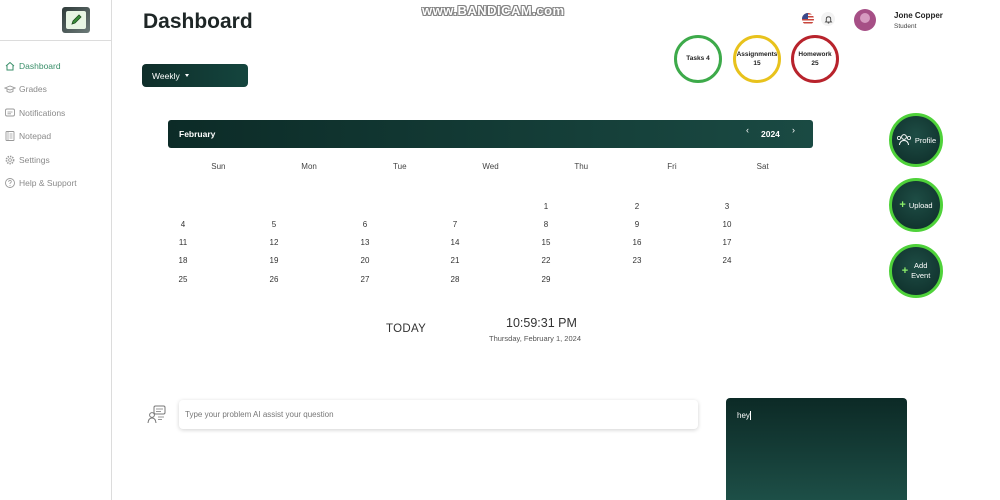  I want to click on caret-down-icon, so click(186, 75).